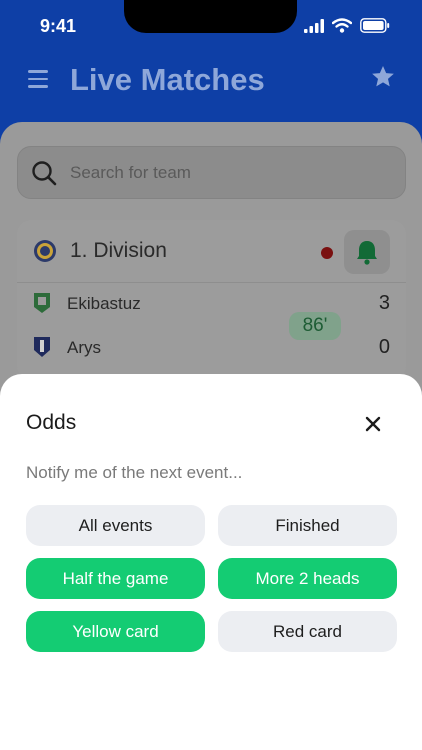  I want to click on away-team-badge-icon, so click(42, 347).